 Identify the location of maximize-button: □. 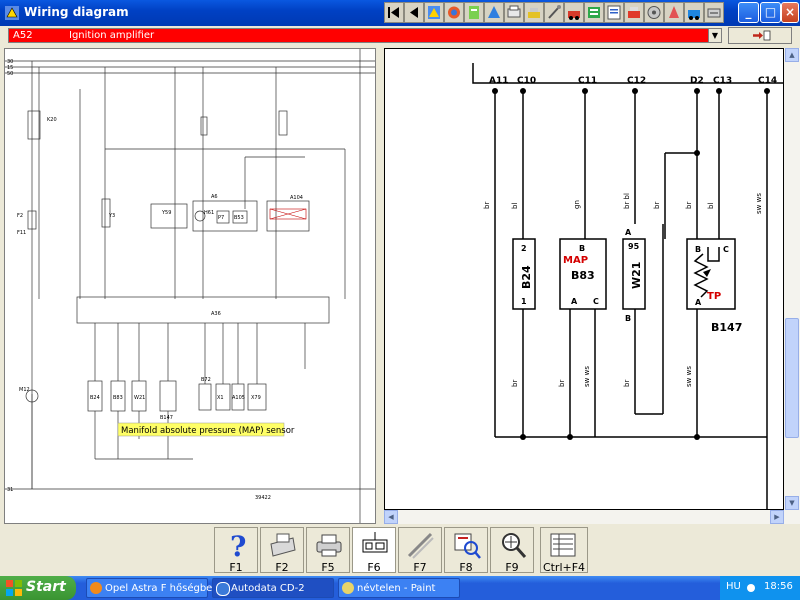
(770, 12).